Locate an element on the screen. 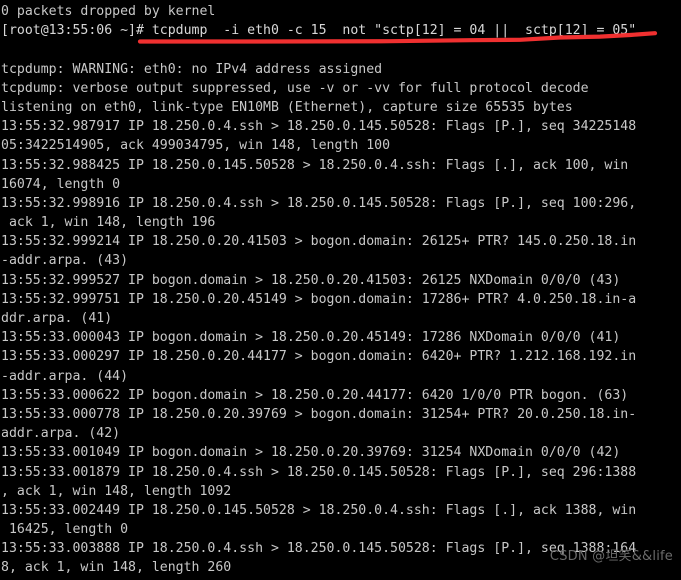 Image resolution: width=681 pixels, height=580 pixels. terminal-output-line: -addr.arpa. (44) is located at coordinates (65, 376).